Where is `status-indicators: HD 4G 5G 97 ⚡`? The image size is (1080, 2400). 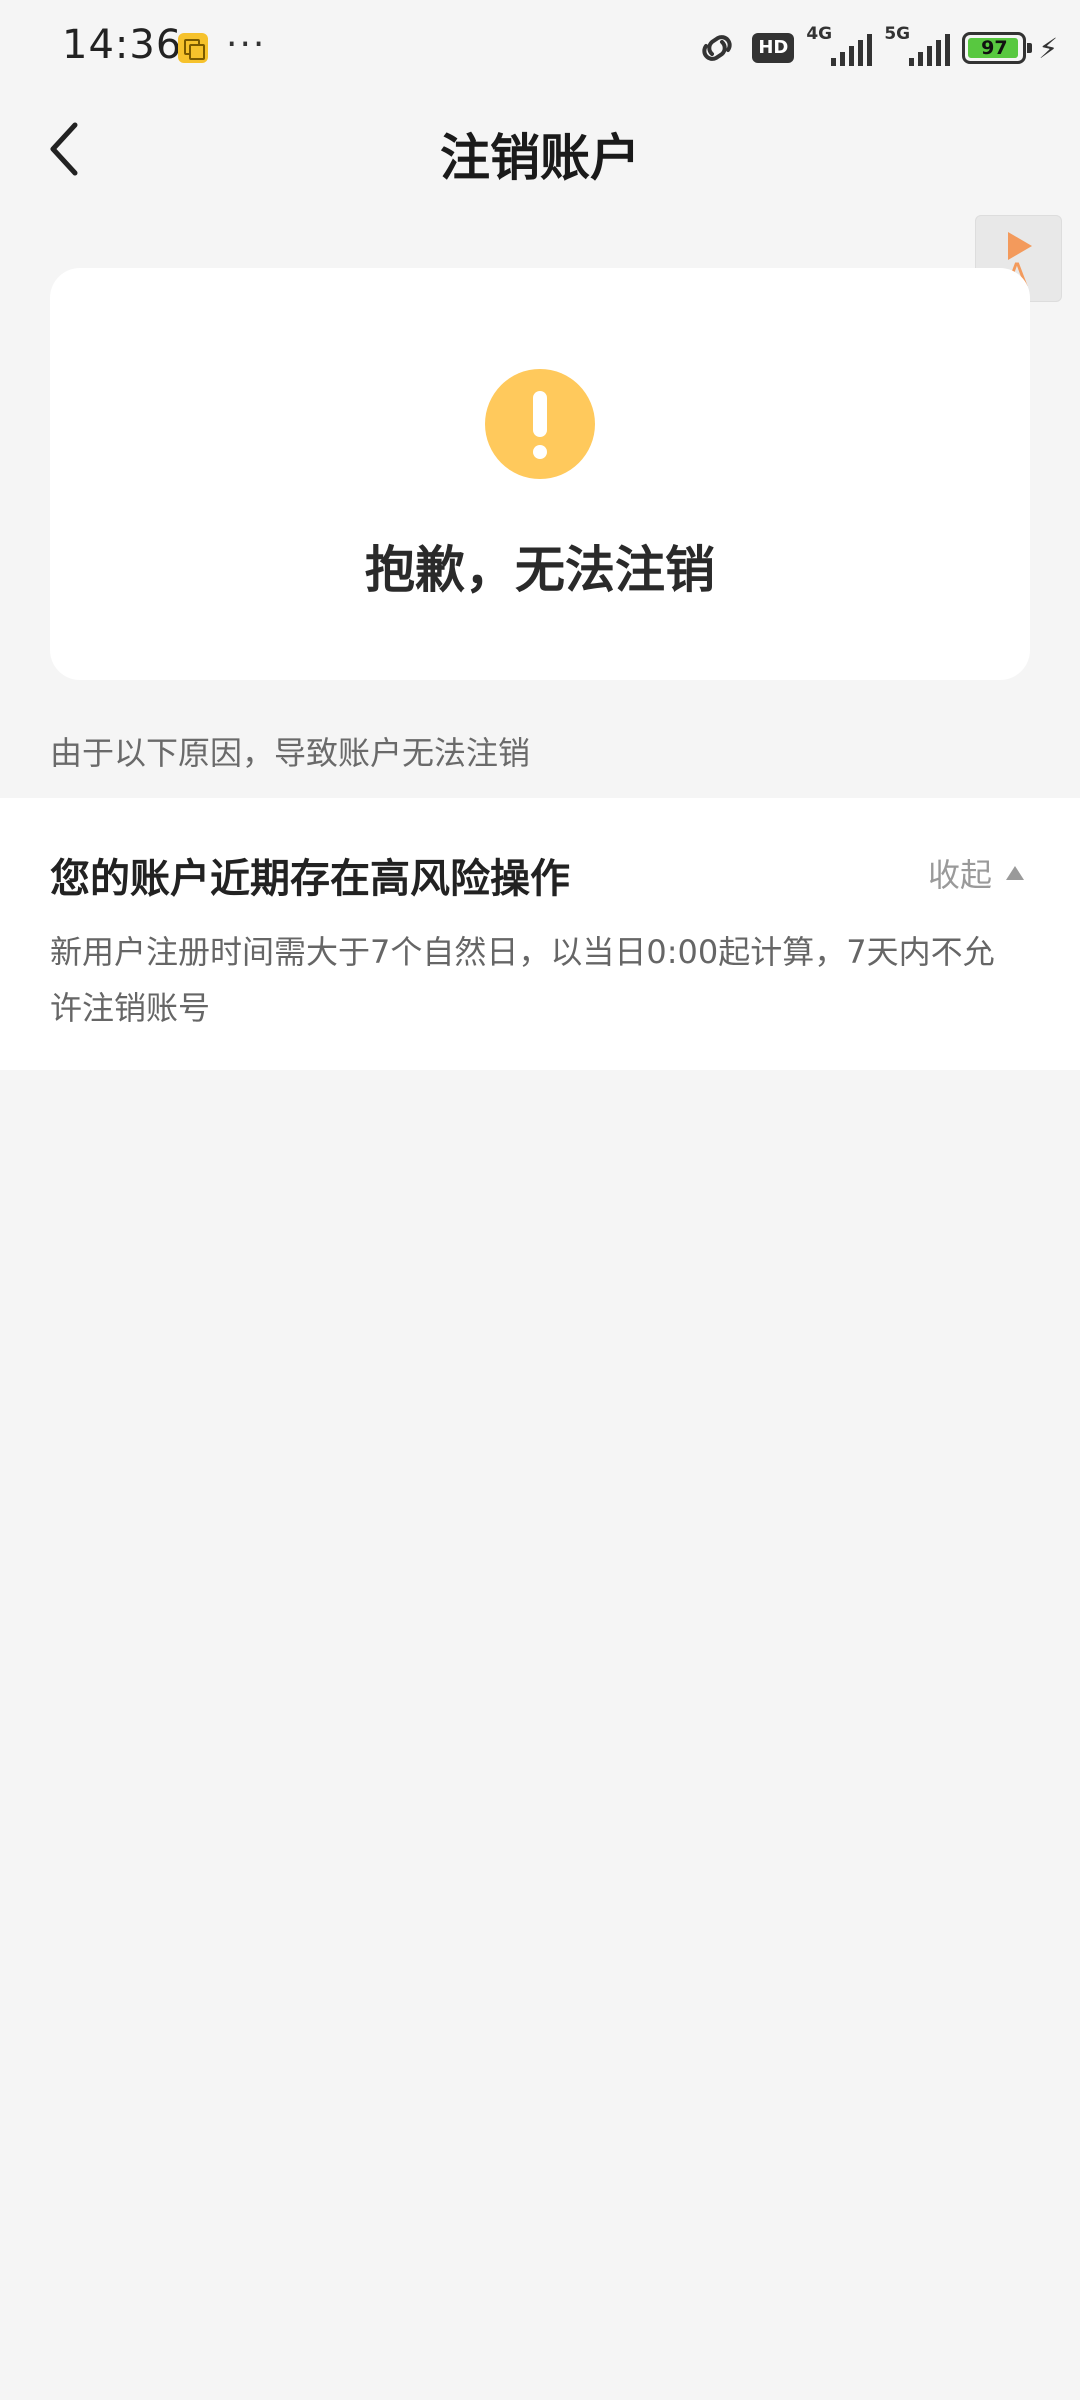
status-indicators: HD 4G 5G 97 ⚡ is located at coordinates (876, 46).